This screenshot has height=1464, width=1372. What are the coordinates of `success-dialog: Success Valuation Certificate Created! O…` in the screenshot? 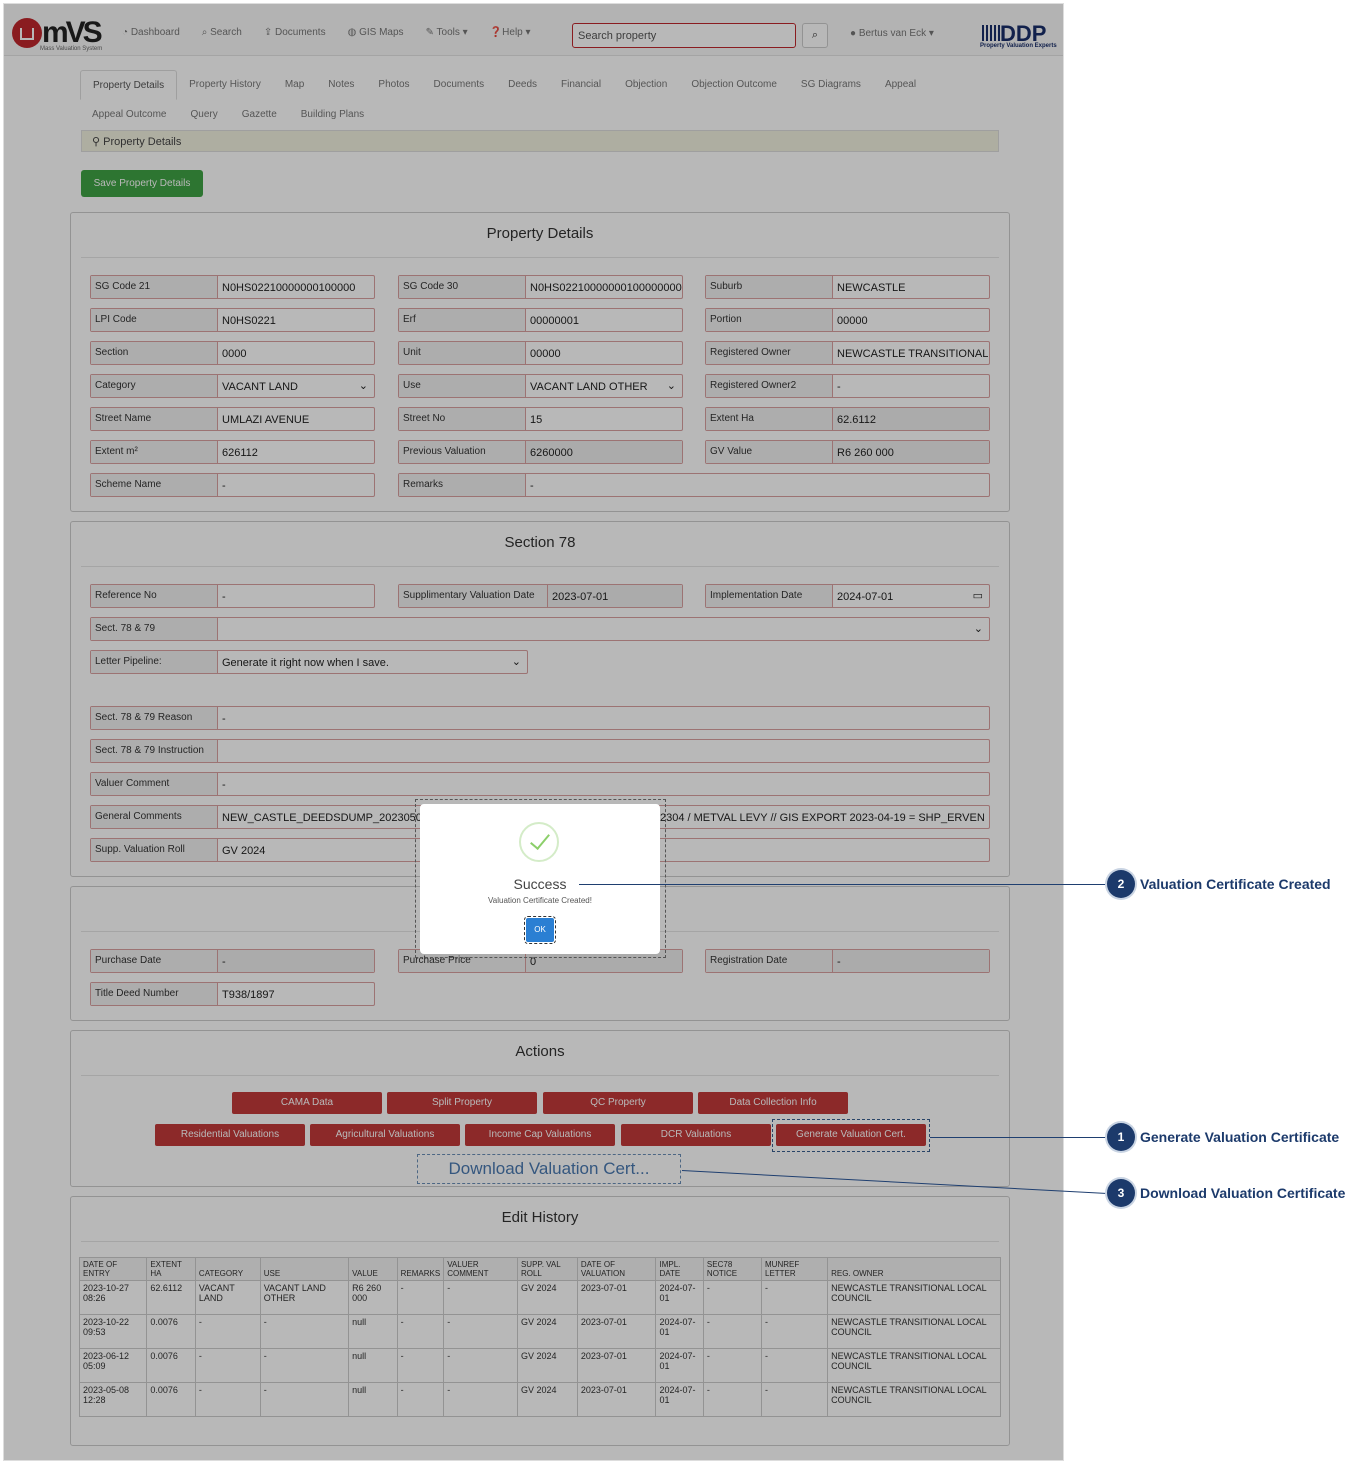 It's located at (540, 879).